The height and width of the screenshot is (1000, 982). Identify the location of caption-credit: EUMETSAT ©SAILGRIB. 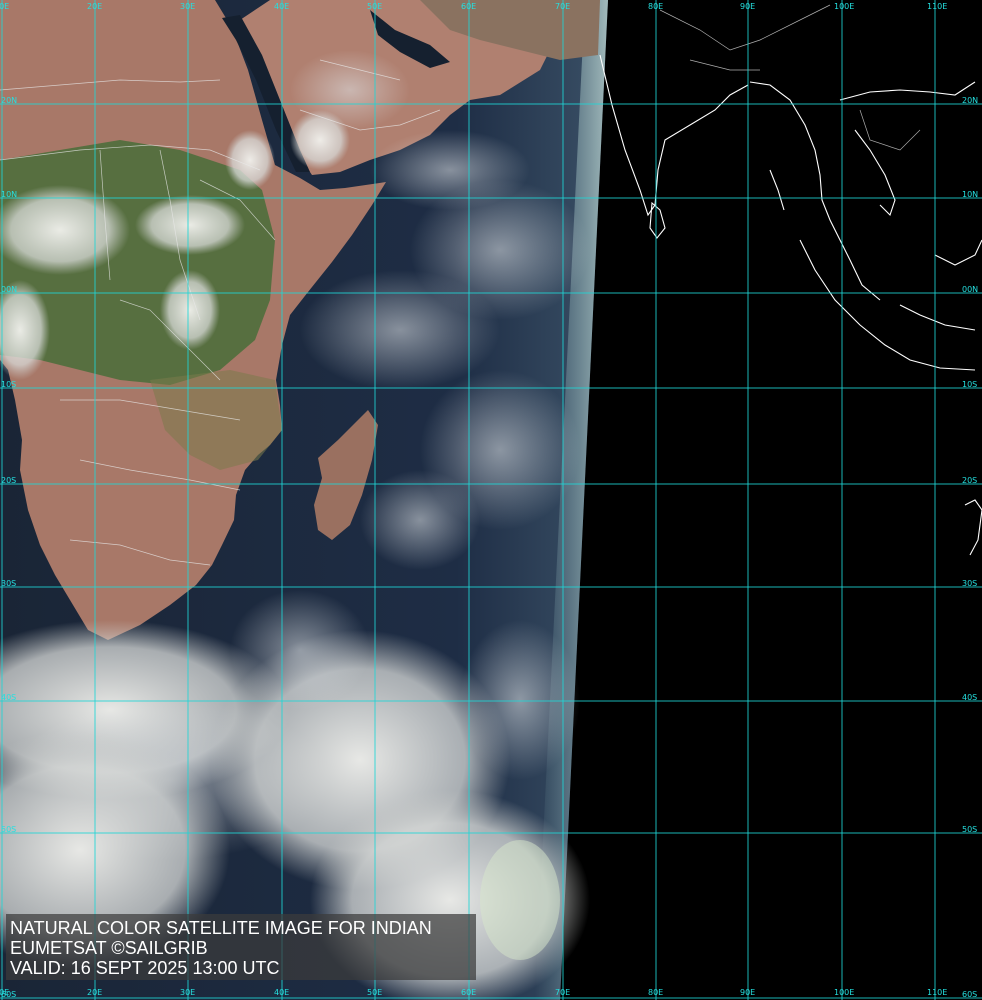
(109, 948).